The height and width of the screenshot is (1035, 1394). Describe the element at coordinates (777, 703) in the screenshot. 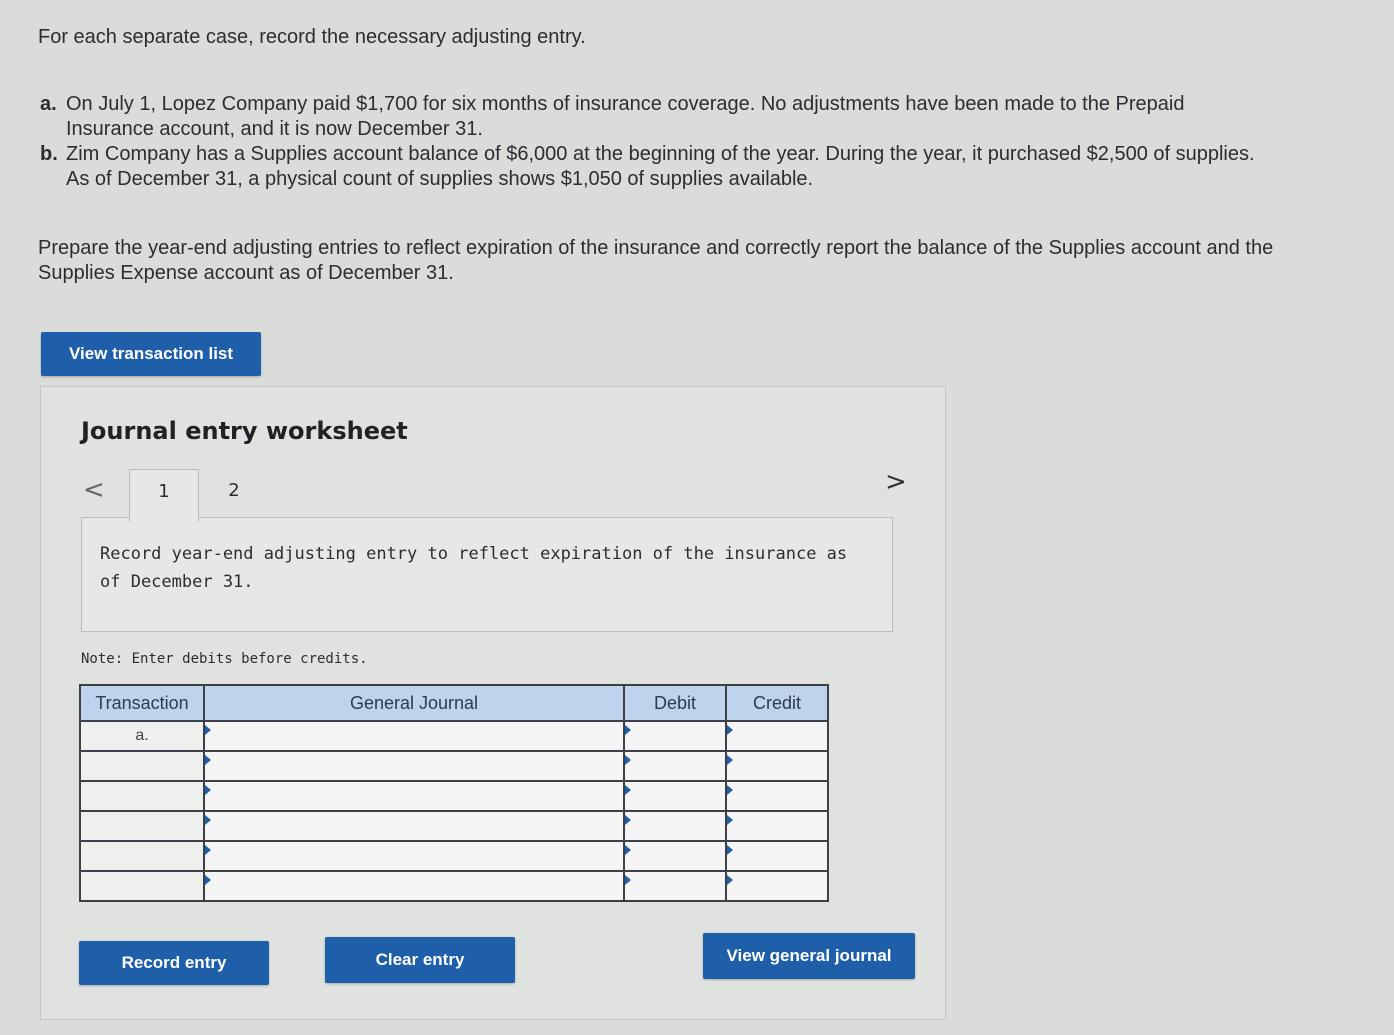

I see `header-credit: Credit` at that location.